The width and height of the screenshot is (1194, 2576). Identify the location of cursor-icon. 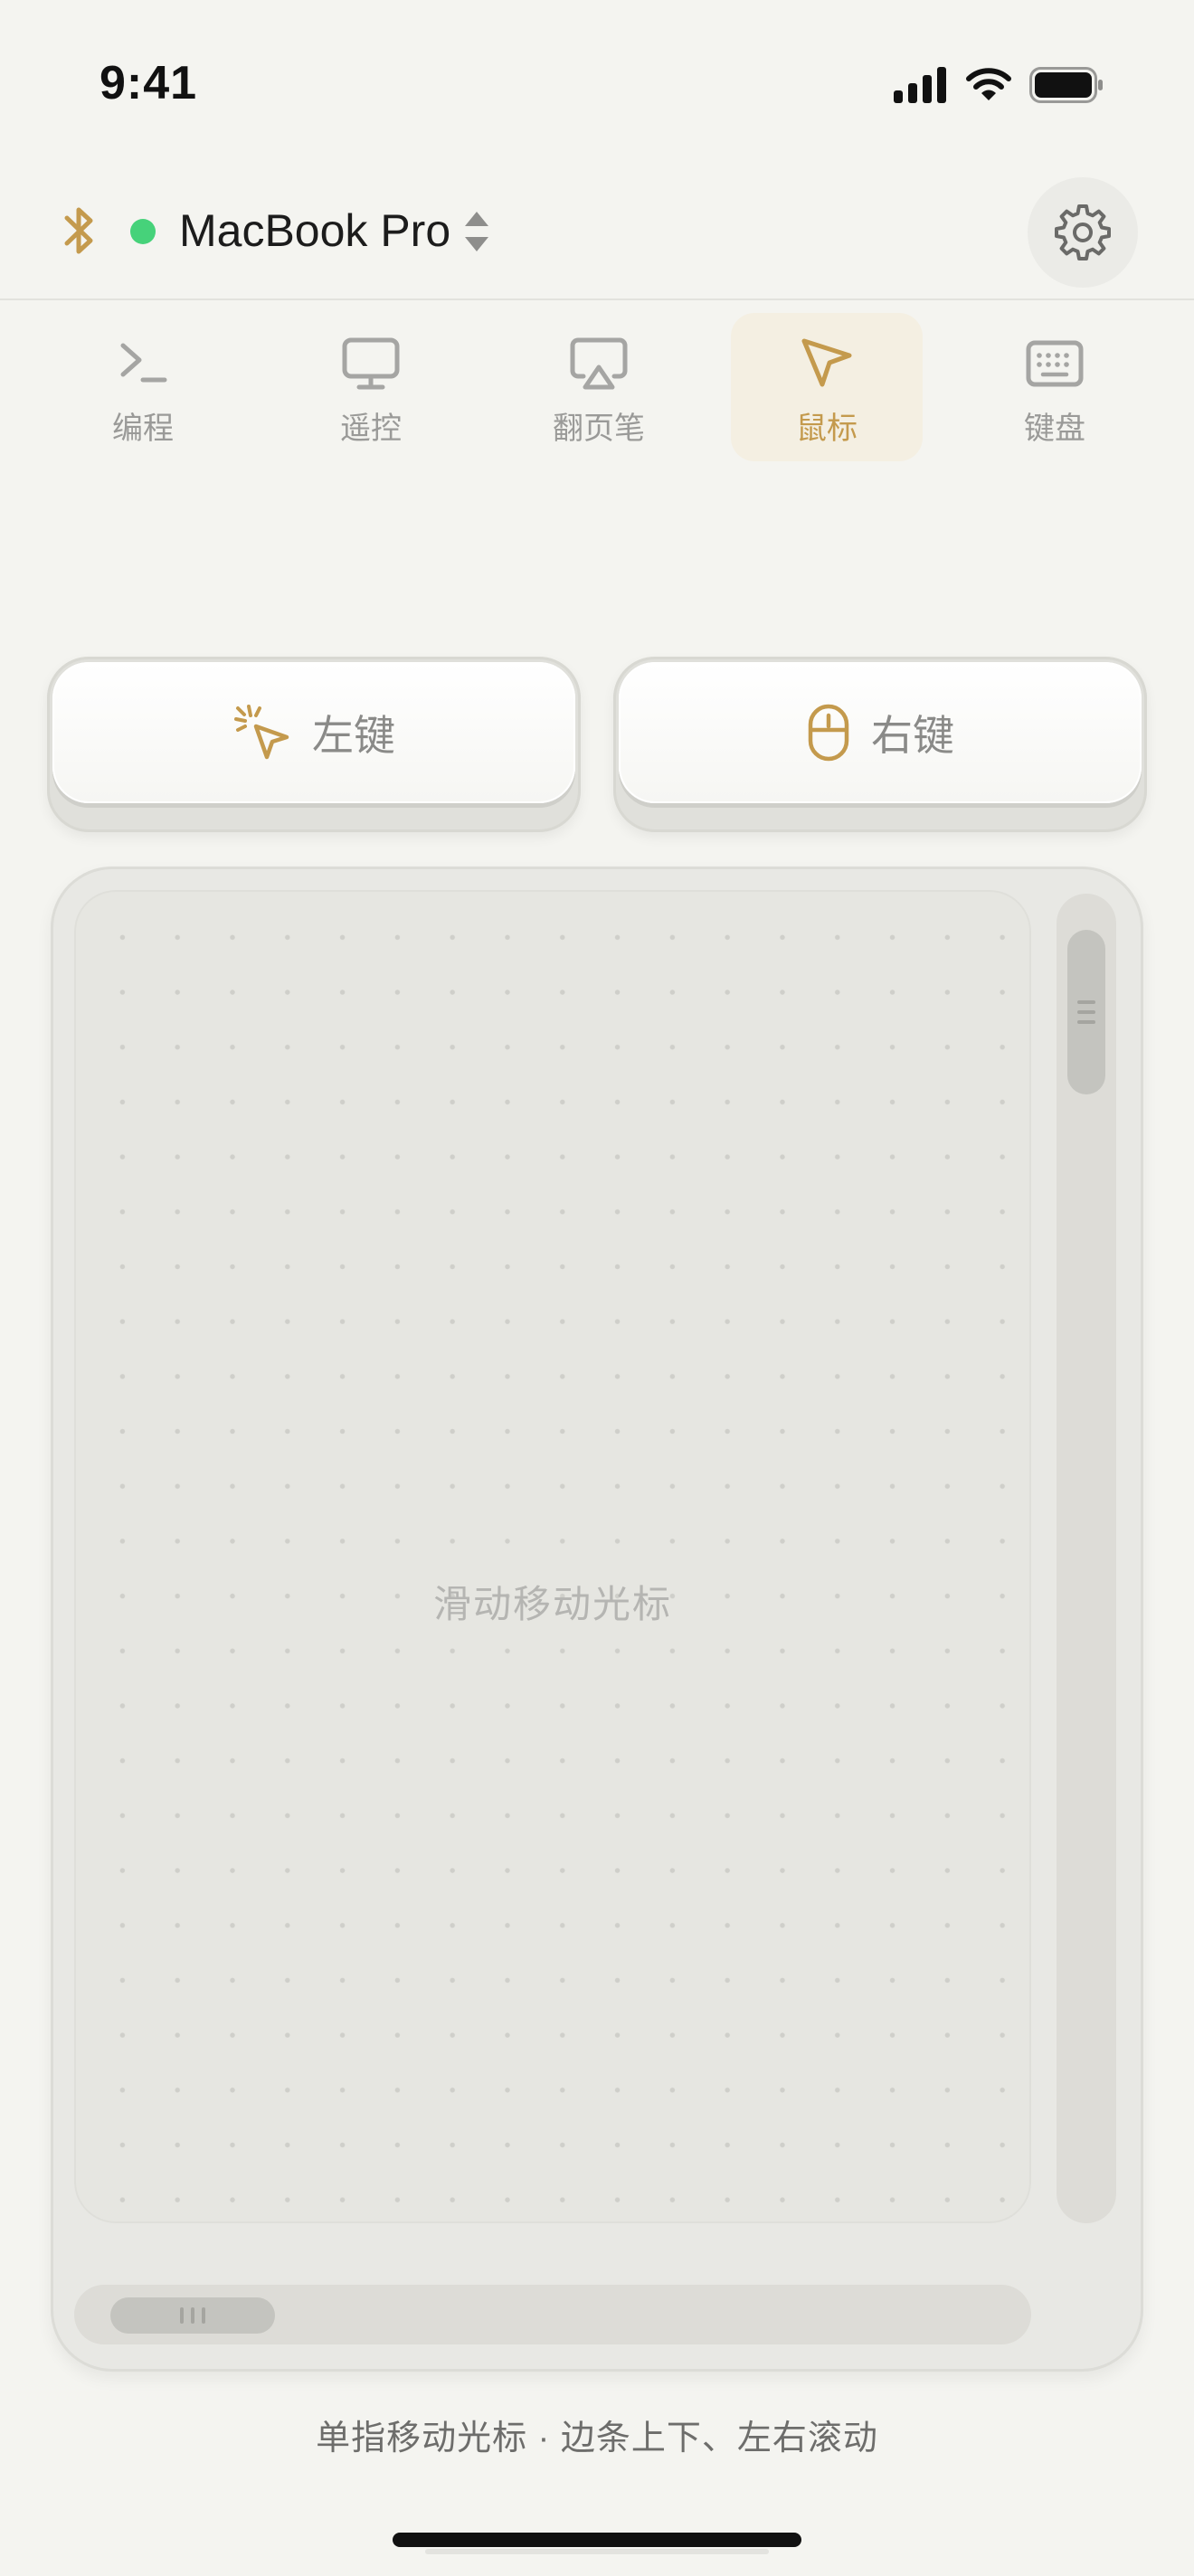
(826, 363).